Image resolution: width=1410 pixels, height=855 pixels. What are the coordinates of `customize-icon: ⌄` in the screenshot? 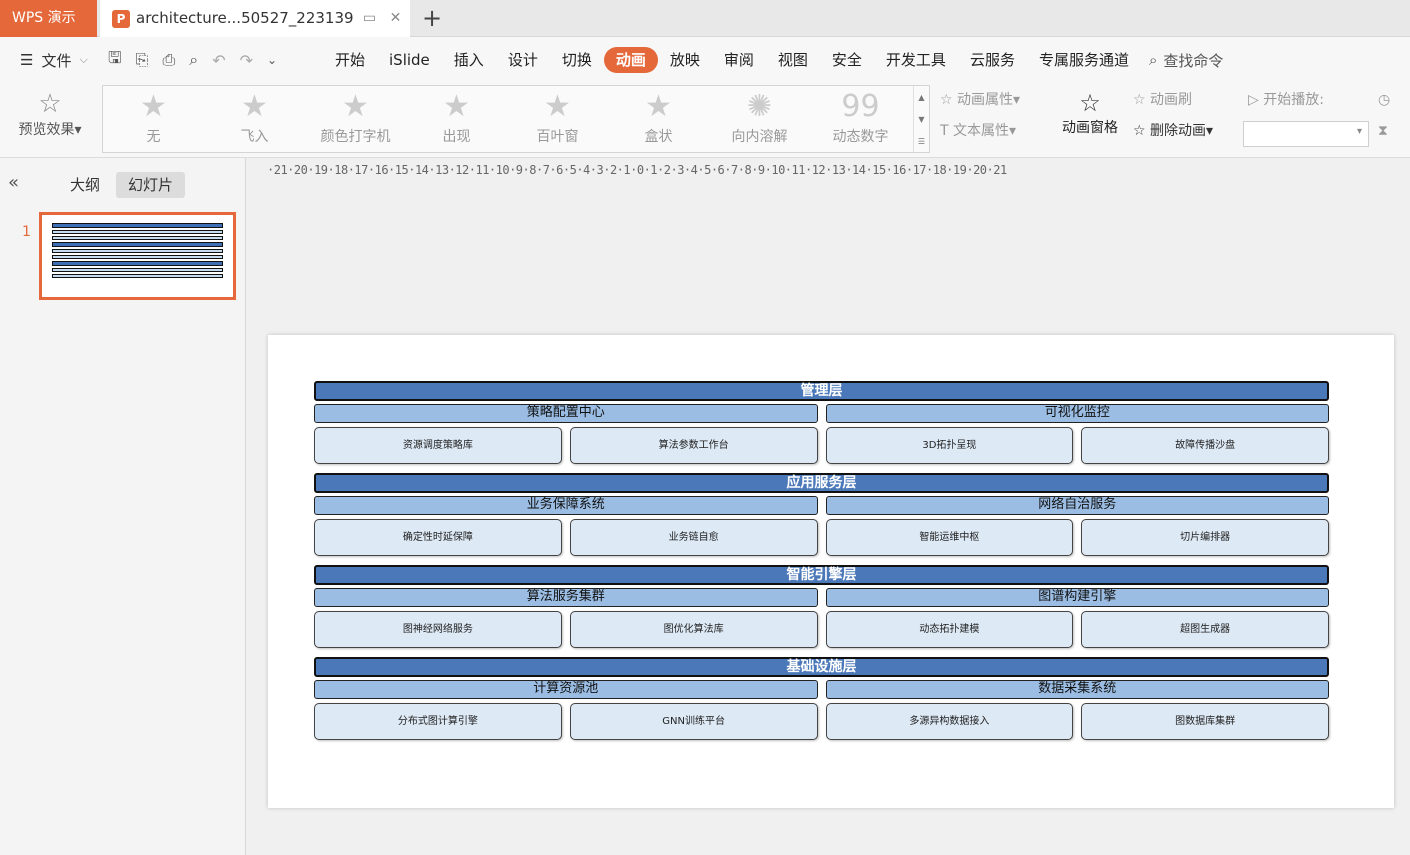 It's located at (272, 60).